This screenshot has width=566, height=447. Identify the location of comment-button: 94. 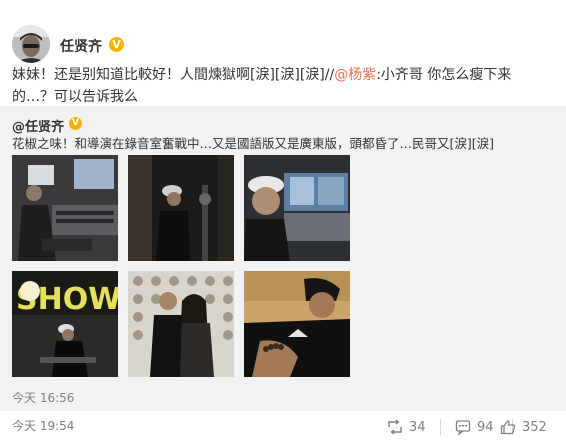
(474, 427).